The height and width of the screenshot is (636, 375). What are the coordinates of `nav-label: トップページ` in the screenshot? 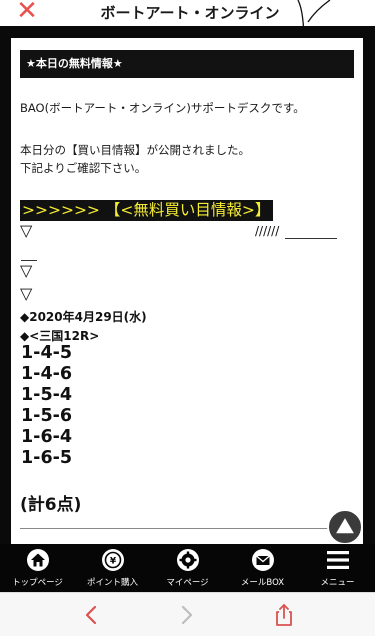 It's located at (37, 583).